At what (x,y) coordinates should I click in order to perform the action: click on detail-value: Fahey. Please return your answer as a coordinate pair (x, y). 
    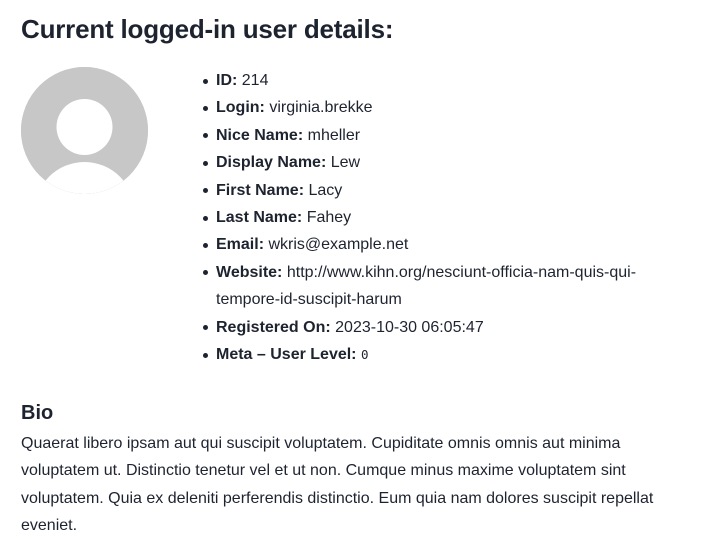
    Looking at the image, I should click on (329, 218).